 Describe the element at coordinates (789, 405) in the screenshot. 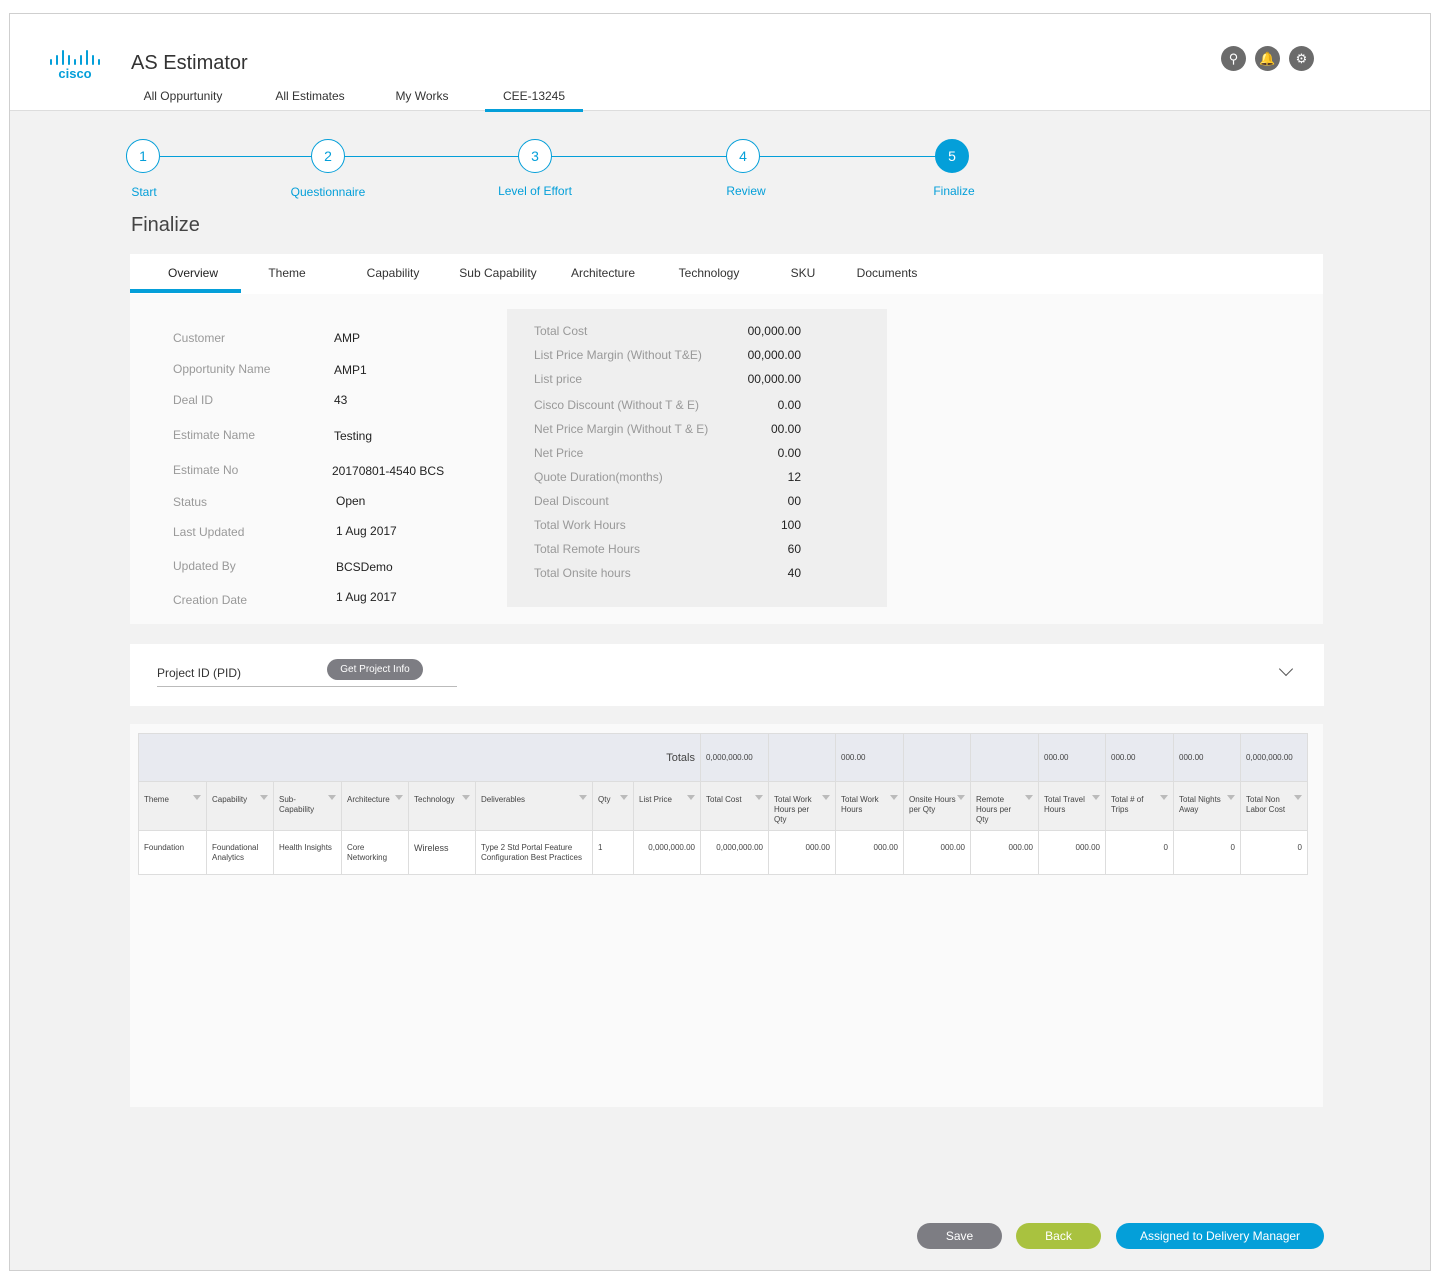

I see `summary-value: 0.00` at that location.